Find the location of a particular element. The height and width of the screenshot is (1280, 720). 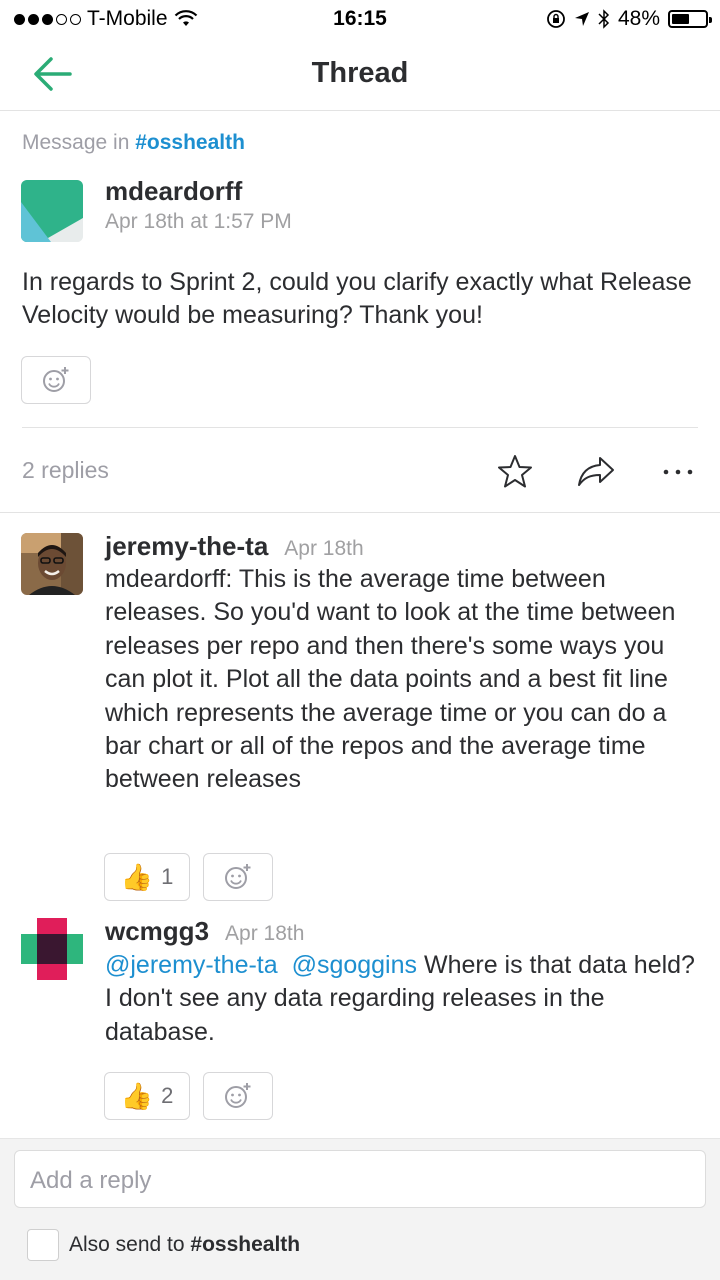

message-author: mdeardorff is located at coordinates (173, 191).